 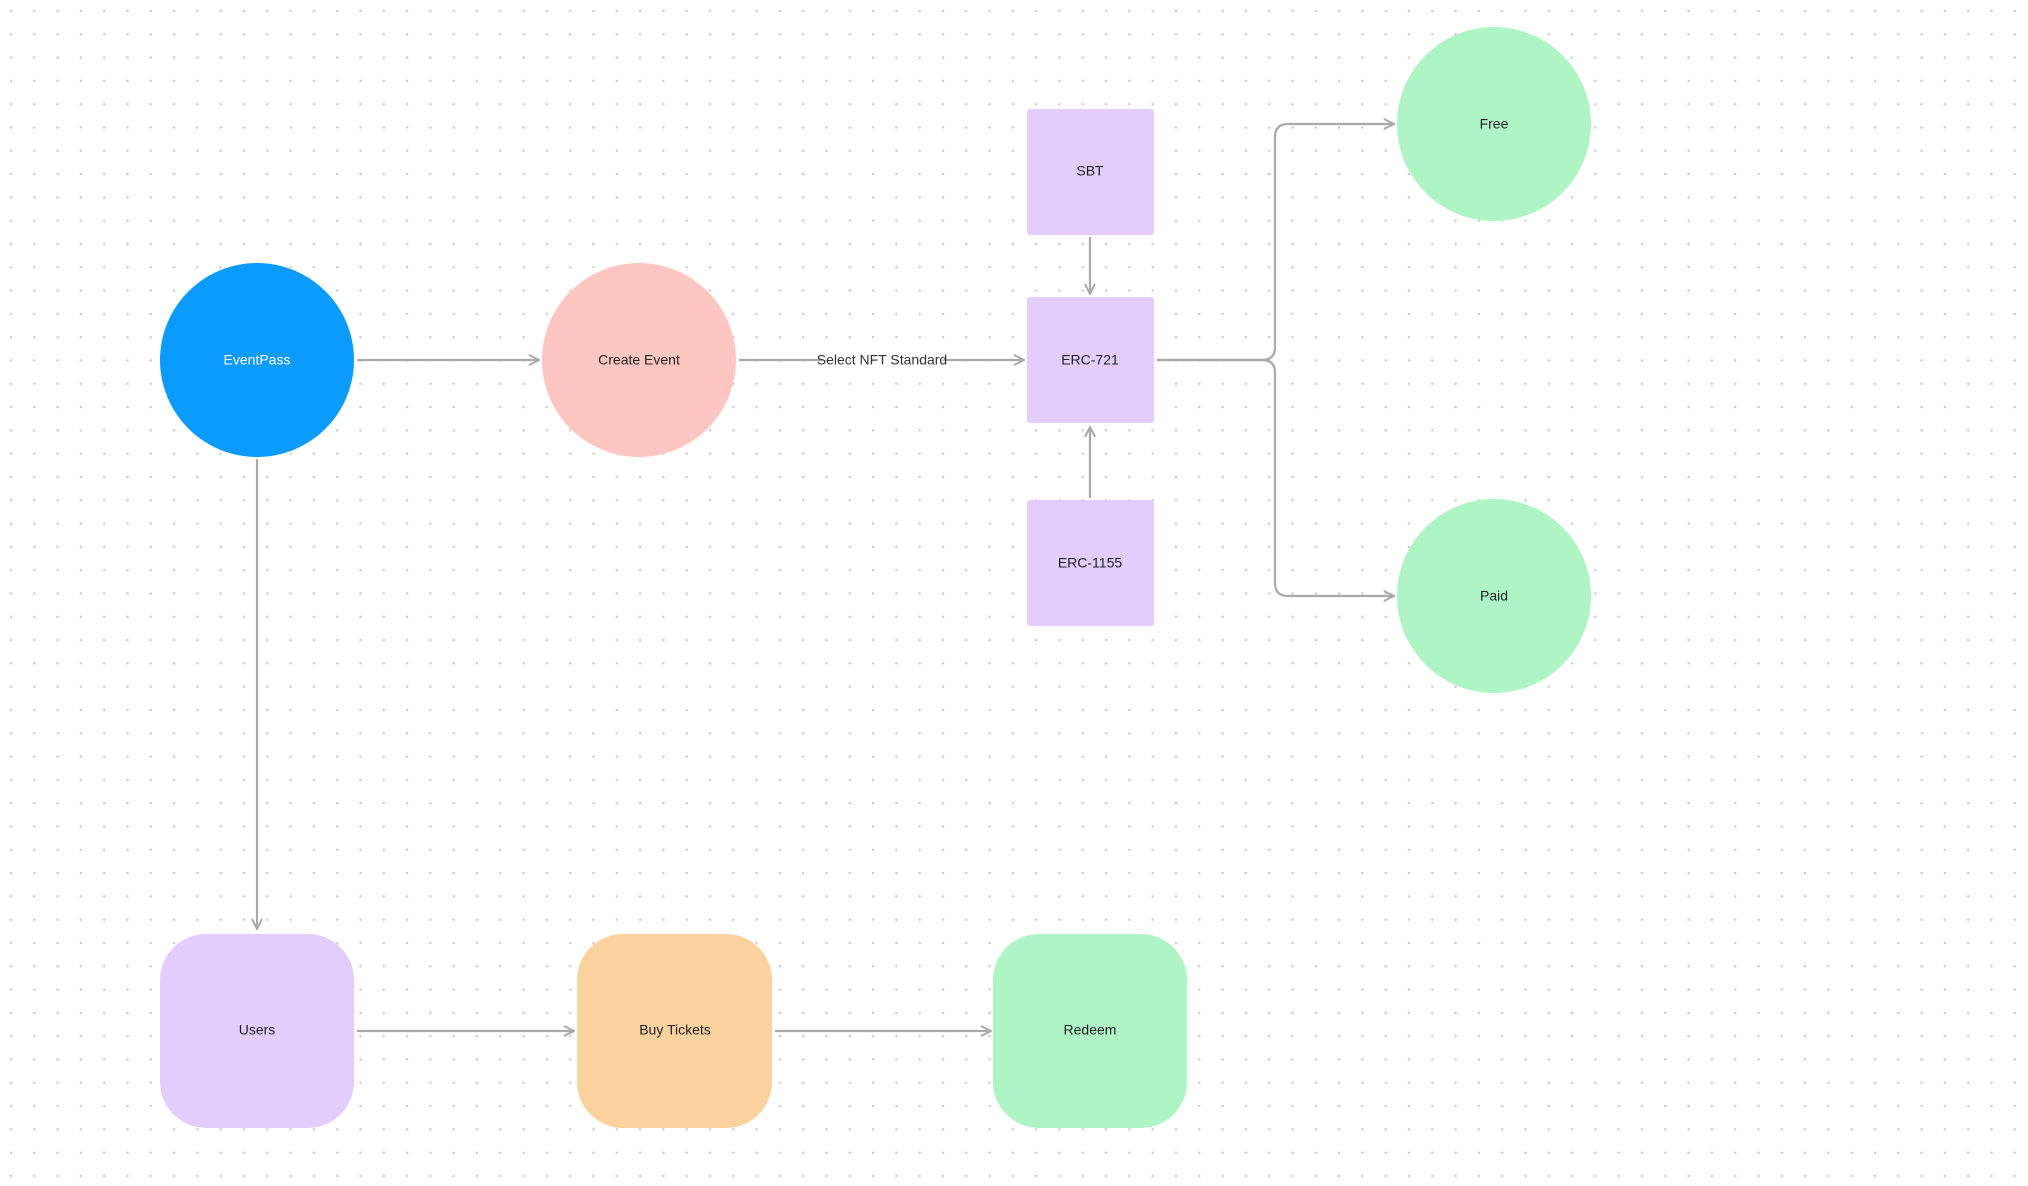 I want to click on node-sbt: SBT, so click(x=1090, y=172).